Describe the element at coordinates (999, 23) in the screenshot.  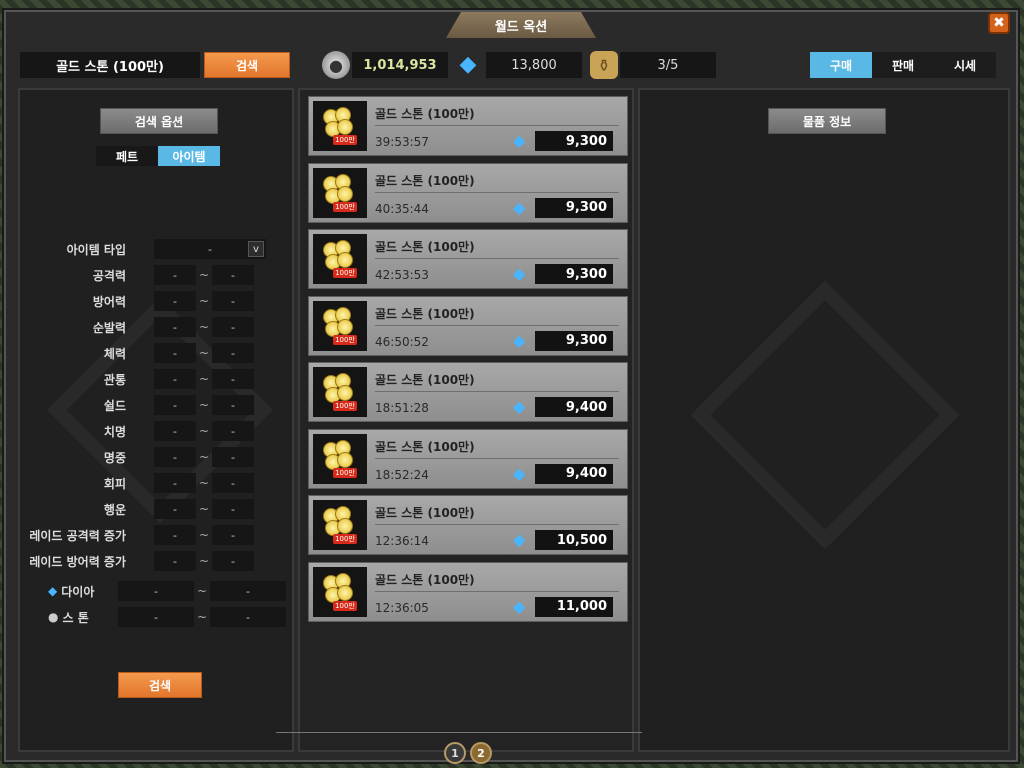
I see `close-button: ✖` at that location.